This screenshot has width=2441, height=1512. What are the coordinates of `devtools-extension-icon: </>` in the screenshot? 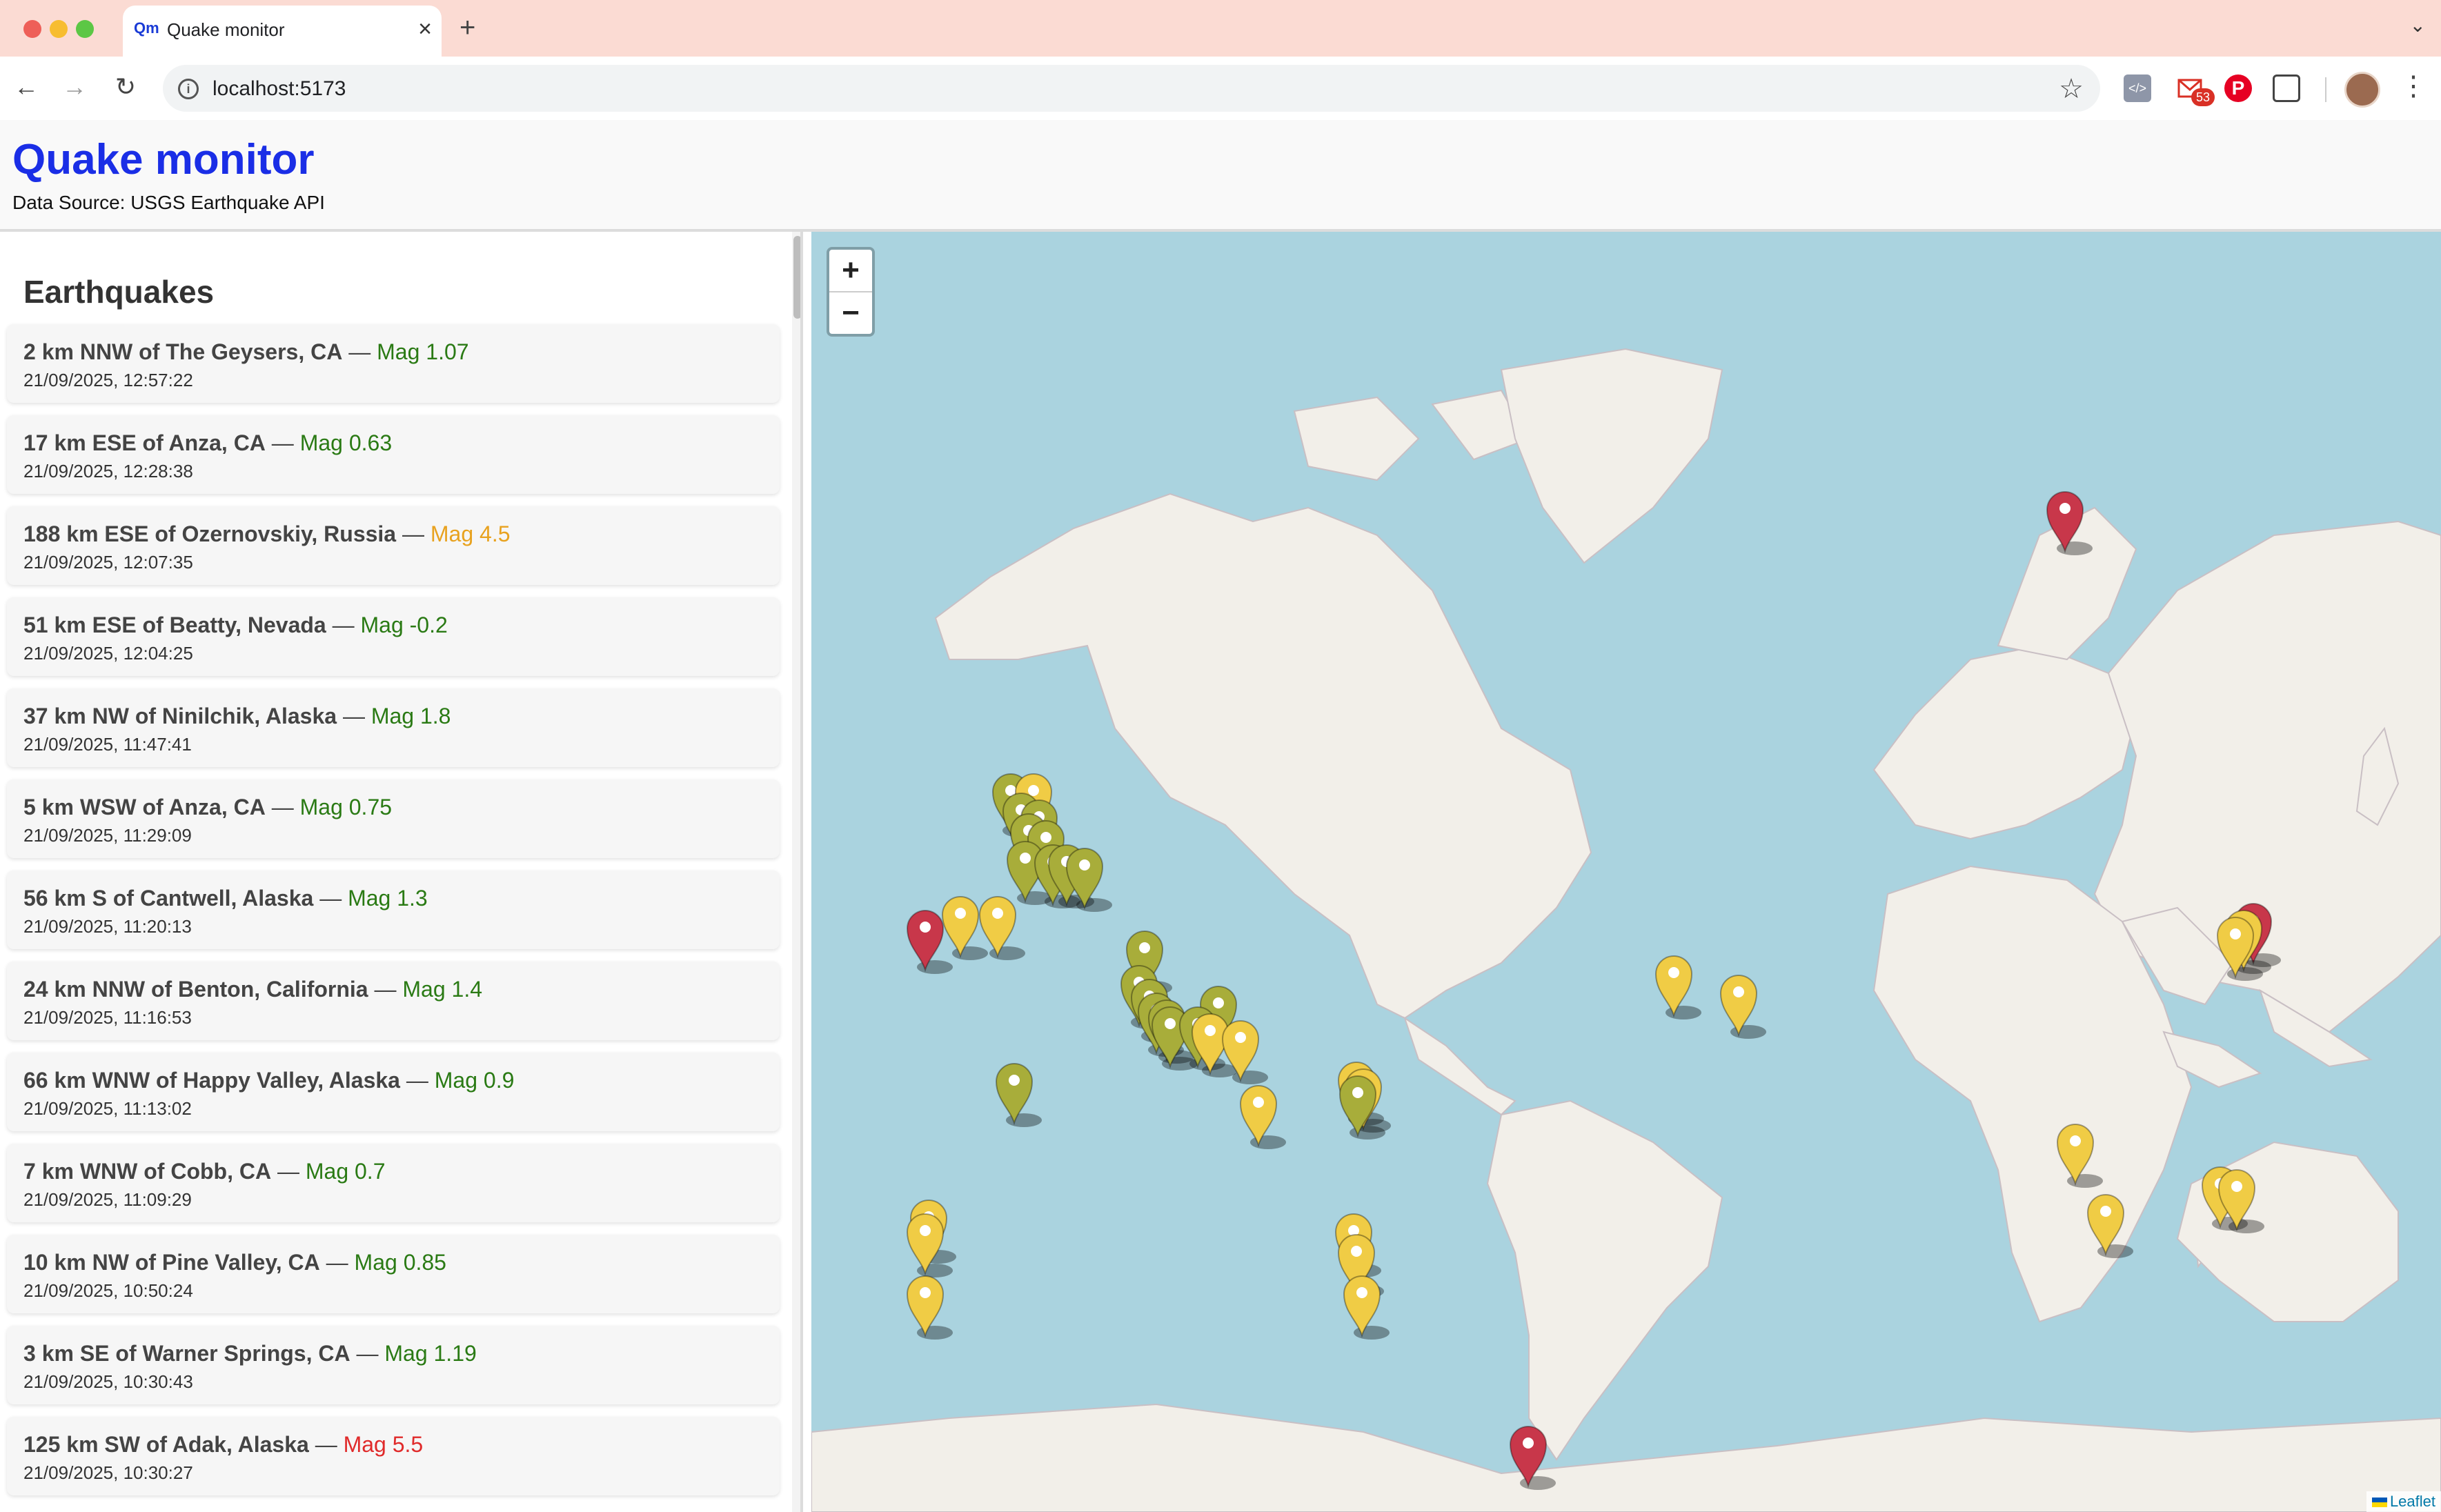 It's located at (2137, 88).